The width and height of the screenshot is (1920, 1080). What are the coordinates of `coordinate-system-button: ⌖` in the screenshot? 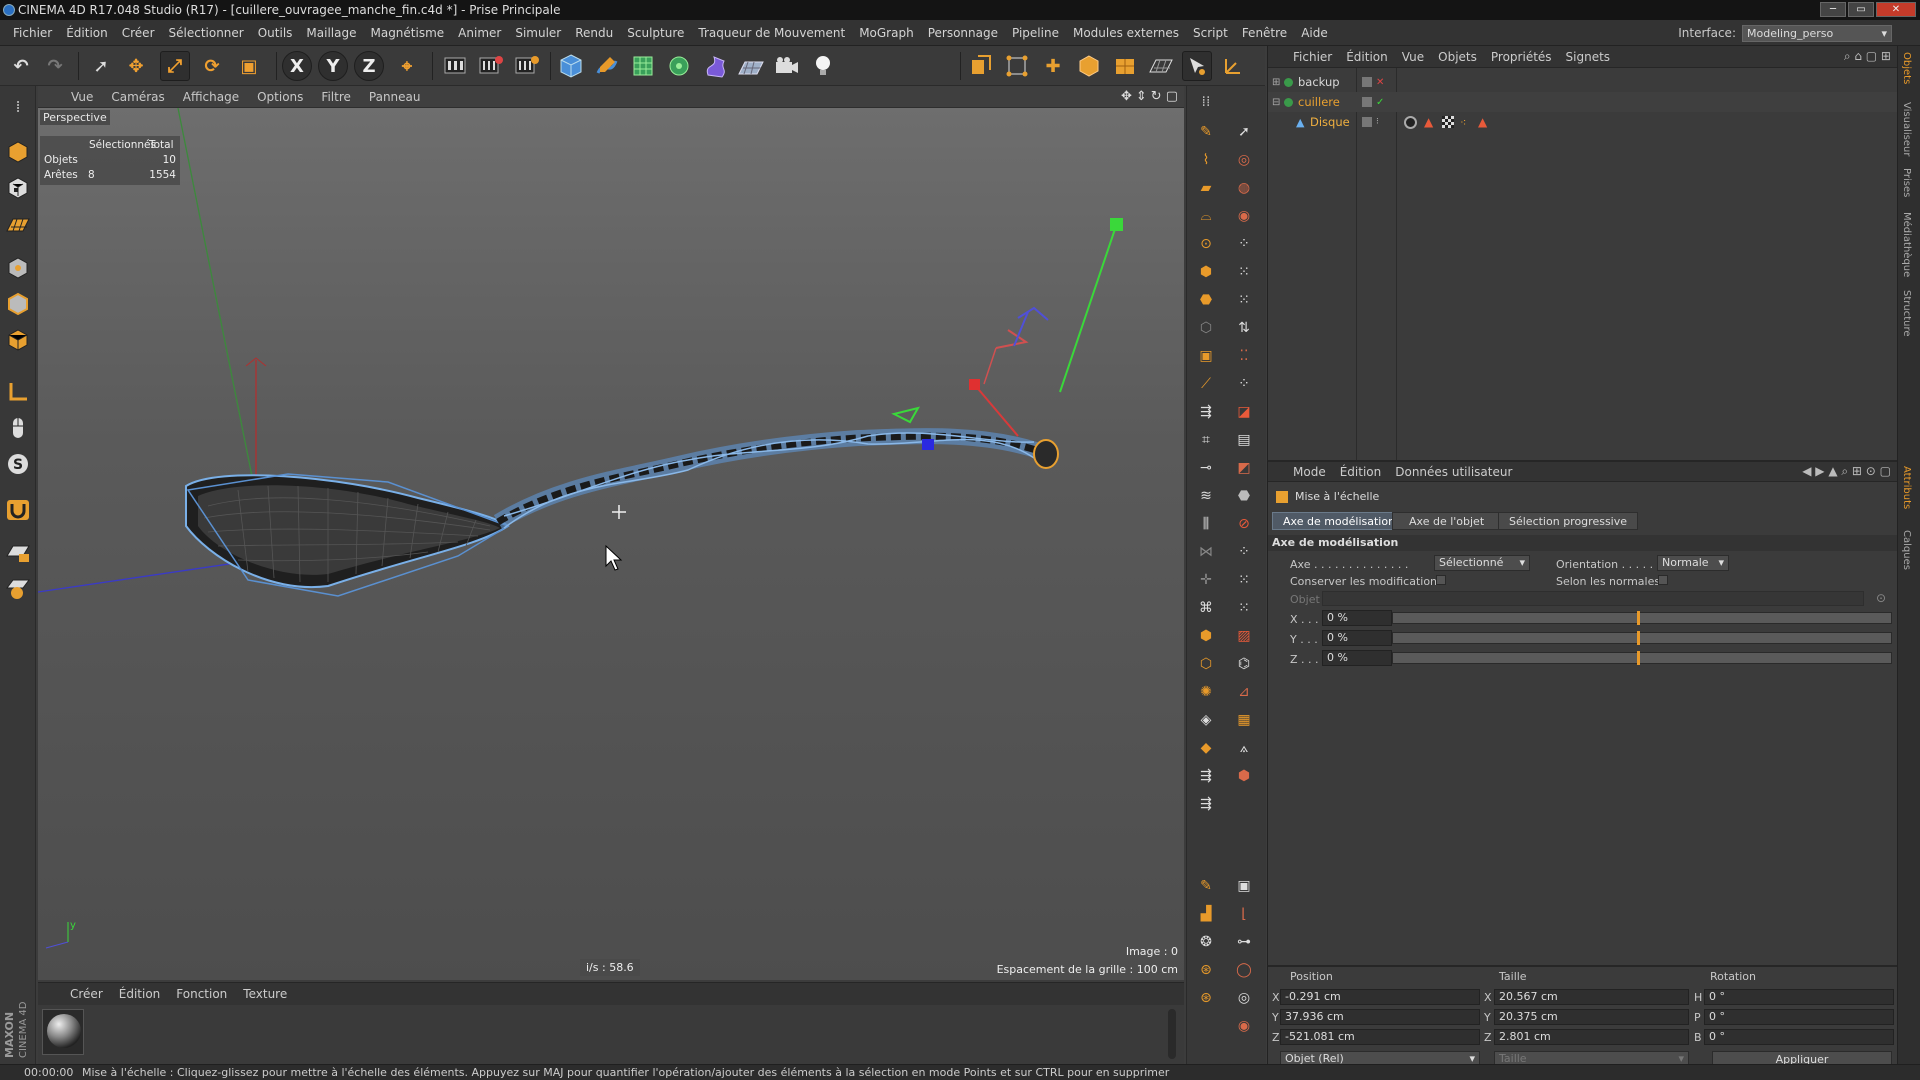 It's located at (407, 66).